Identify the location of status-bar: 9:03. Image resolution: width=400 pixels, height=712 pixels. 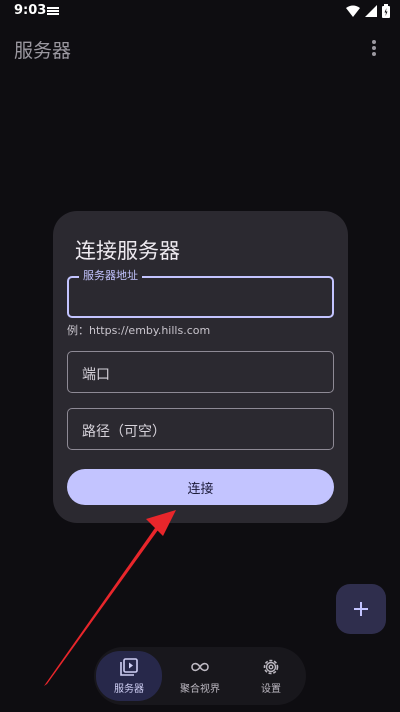
(200, 12).